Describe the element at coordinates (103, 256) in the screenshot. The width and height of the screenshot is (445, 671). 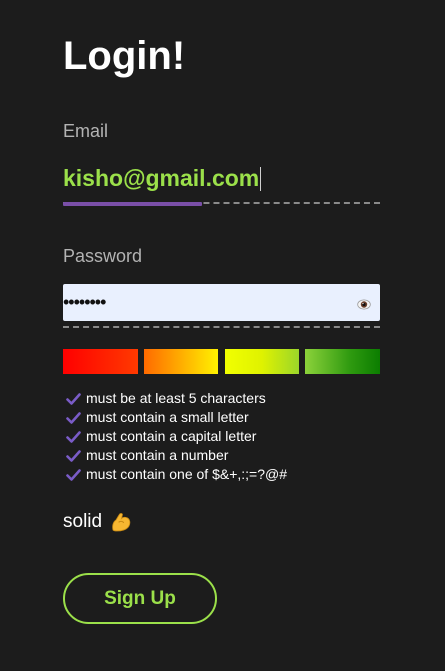
I see `password-label: Password` at that location.